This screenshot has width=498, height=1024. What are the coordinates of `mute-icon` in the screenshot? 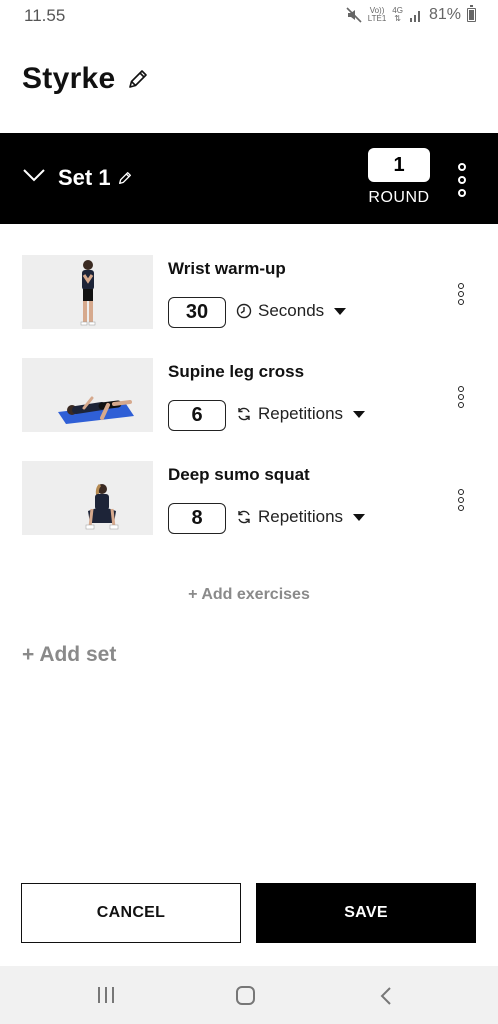 It's located at (354, 15).